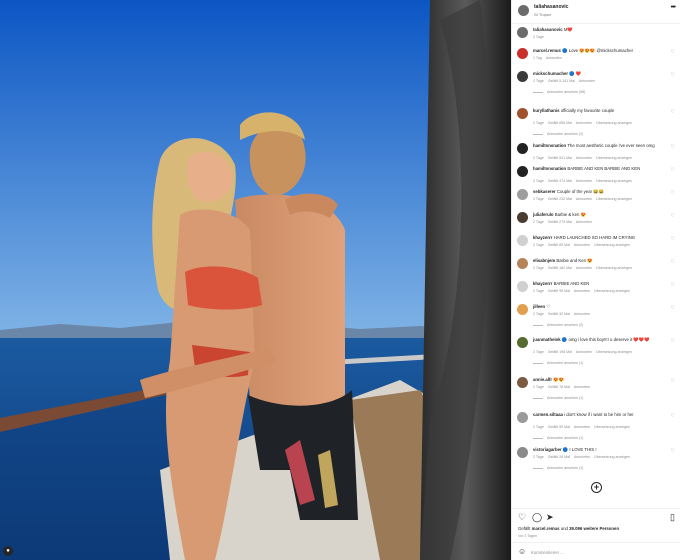 The image size is (680, 560). Describe the element at coordinates (547, 449) in the screenshot. I see `commenter-username: victoriagarber` at that location.